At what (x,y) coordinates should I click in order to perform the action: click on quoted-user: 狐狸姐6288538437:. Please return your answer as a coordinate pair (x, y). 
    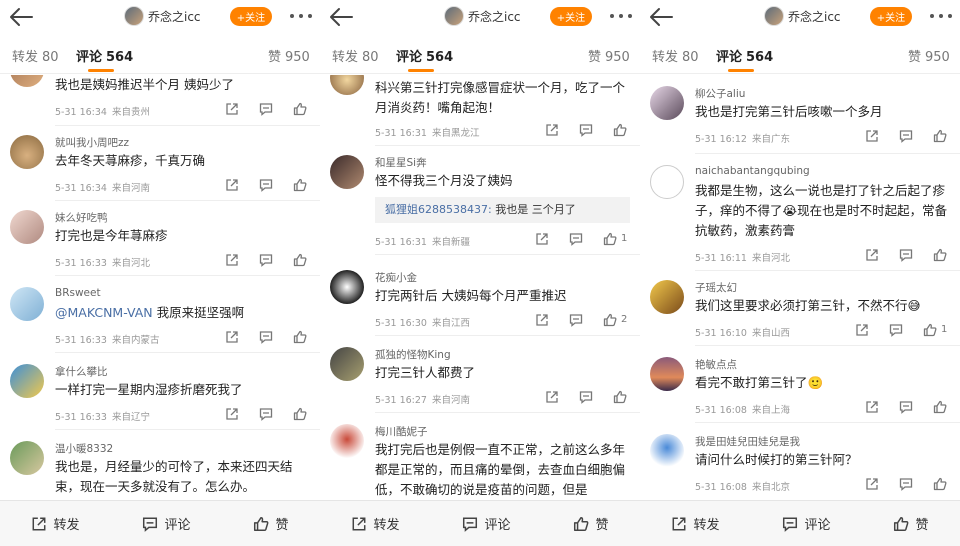
    Looking at the image, I should click on (438, 209).